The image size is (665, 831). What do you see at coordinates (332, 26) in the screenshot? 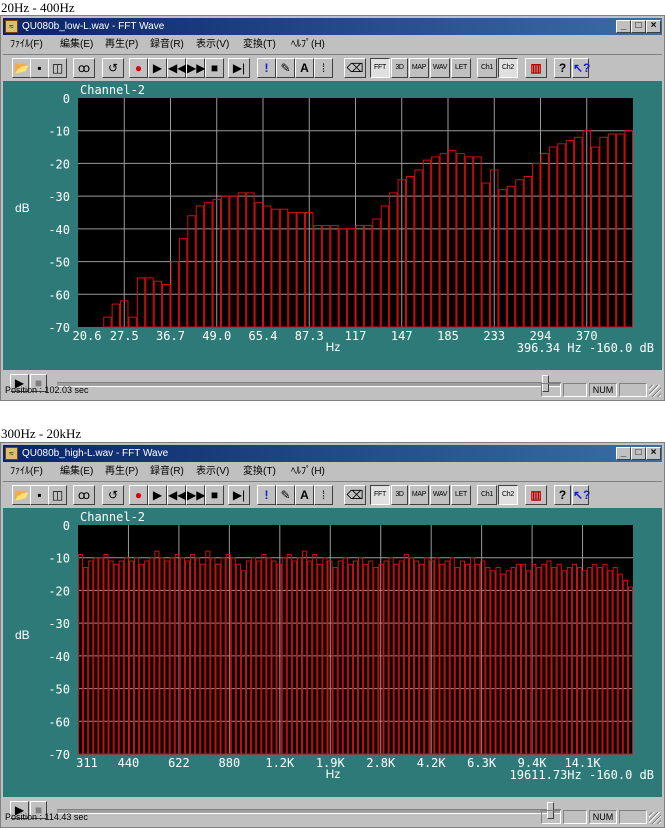
I see `title-bar: ≈ QU080b_low-L.wav - FFT Wave _ □ ×` at bounding box center [332, 26].